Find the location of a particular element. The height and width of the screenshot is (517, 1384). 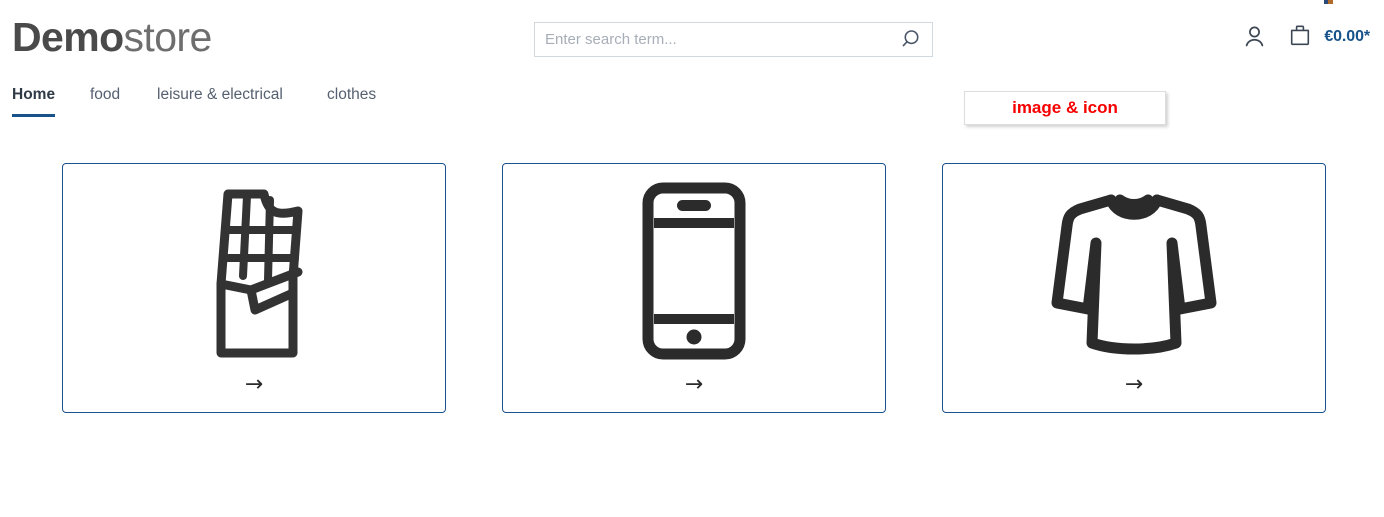

nav-item-leisure-electrical: leisure & electrical is located at coordinates (220, 99).